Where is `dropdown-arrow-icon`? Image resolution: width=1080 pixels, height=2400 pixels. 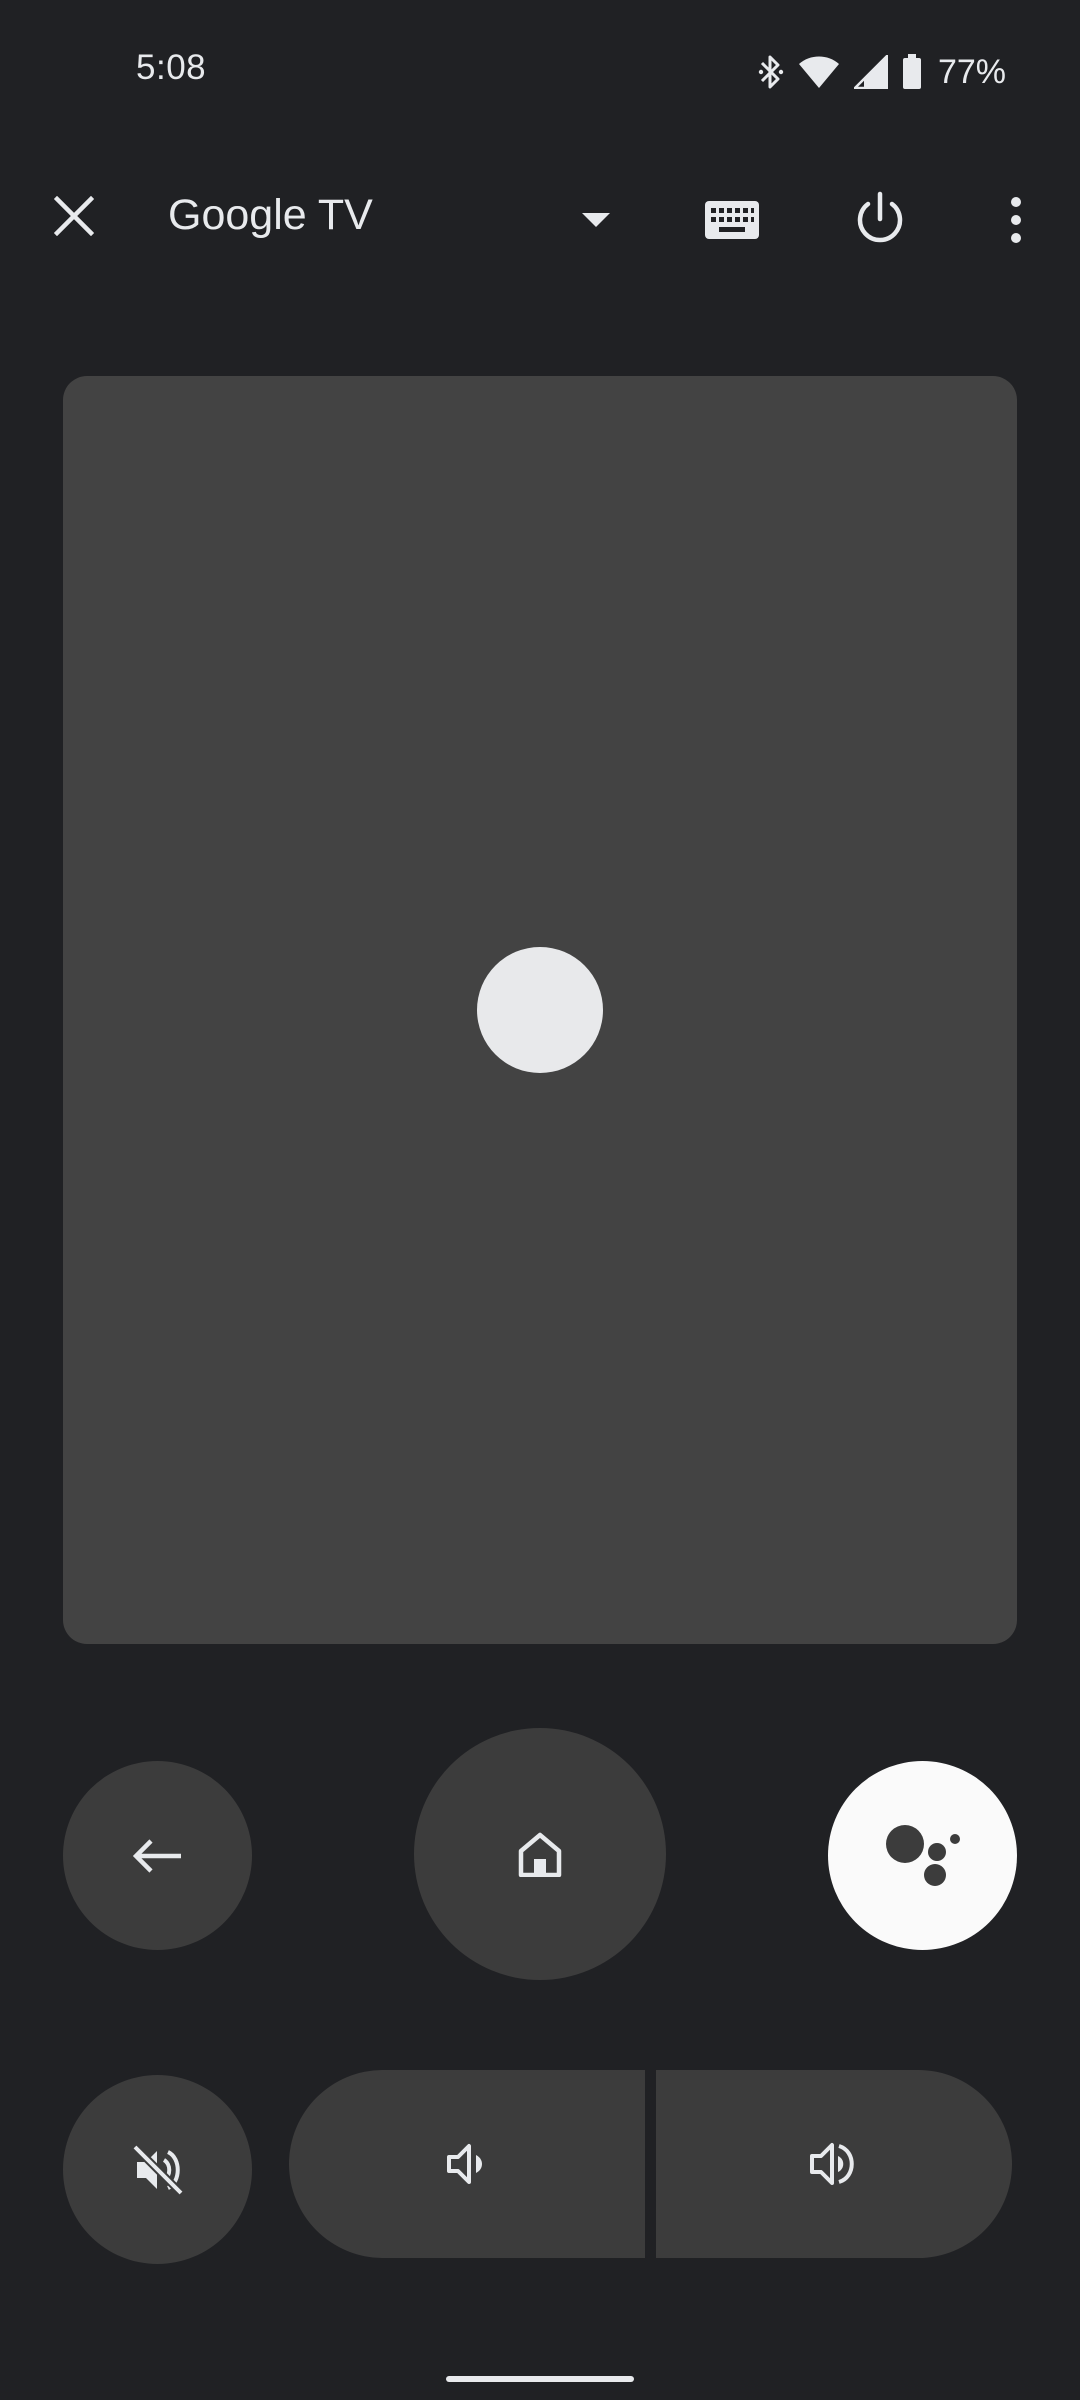
dropdown-arrow-icon is located at coordinates (596, 220).